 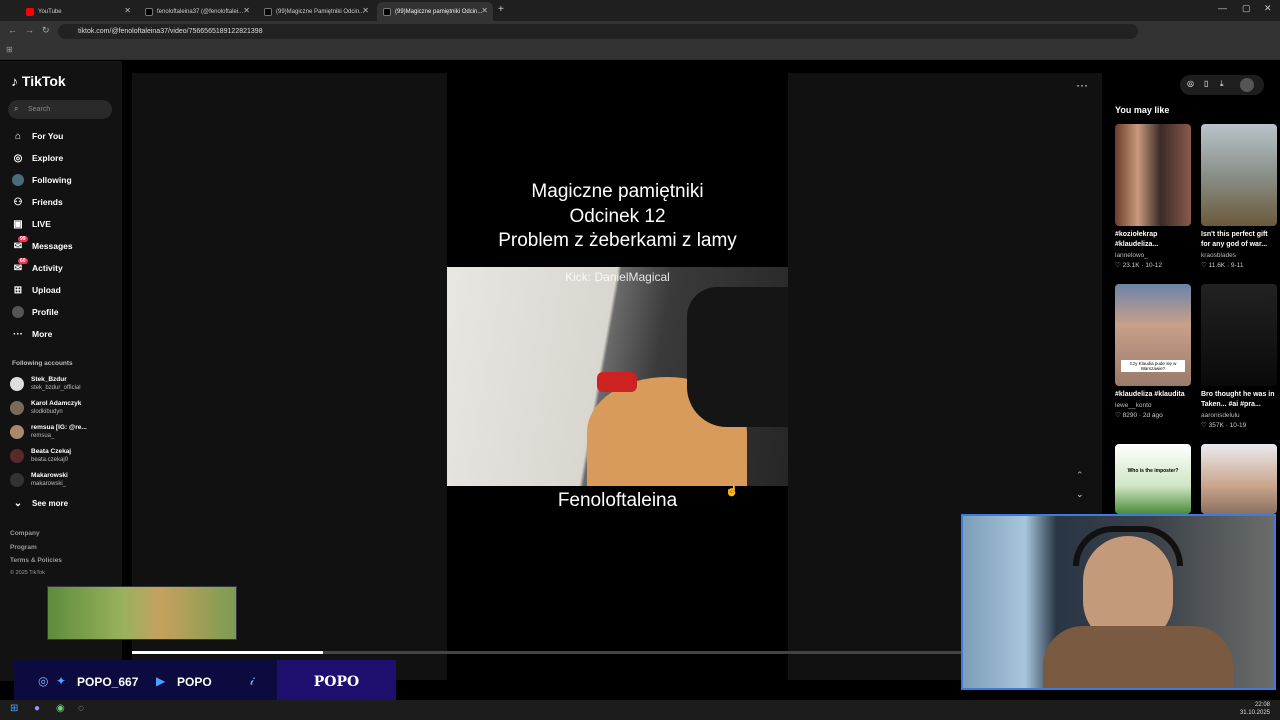 What do you see at coordinates (48, 432) in the screenshot?
I see `account-item: remsua [IG: @re... remsua_` at bounding box center [48, 432].